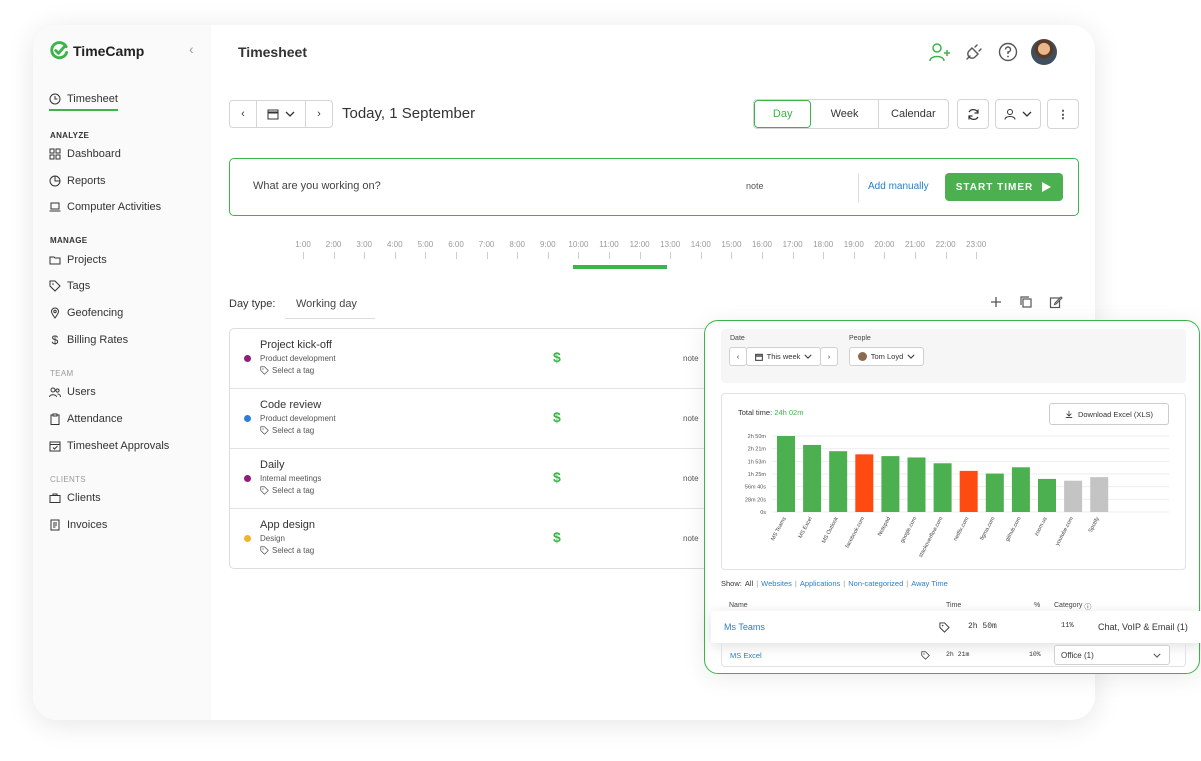  Describe the element at coordinates (1056, 302) in the screenshot. I see `edit-icon` at that location.